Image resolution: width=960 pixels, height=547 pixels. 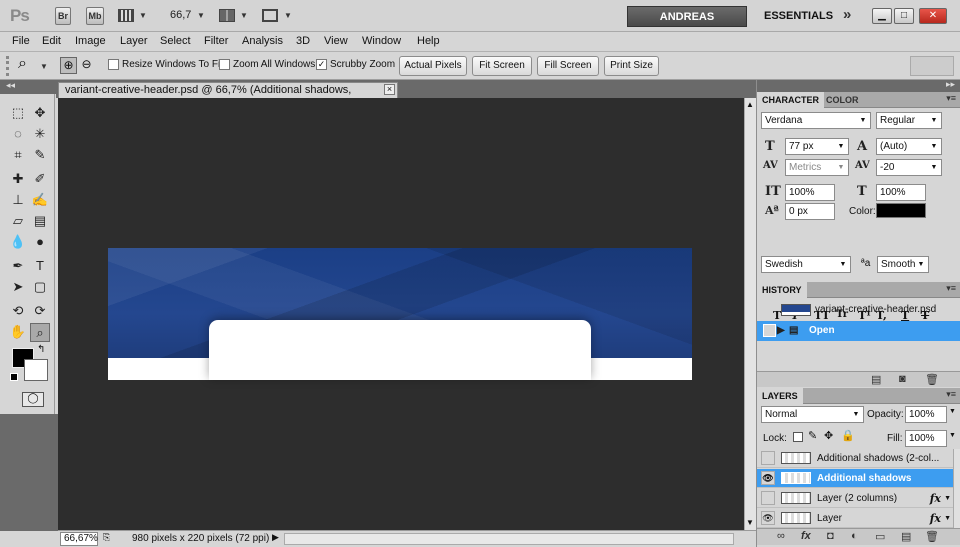 I want to click on swap-colors-icon: ↰, so click(x=41, y=349).